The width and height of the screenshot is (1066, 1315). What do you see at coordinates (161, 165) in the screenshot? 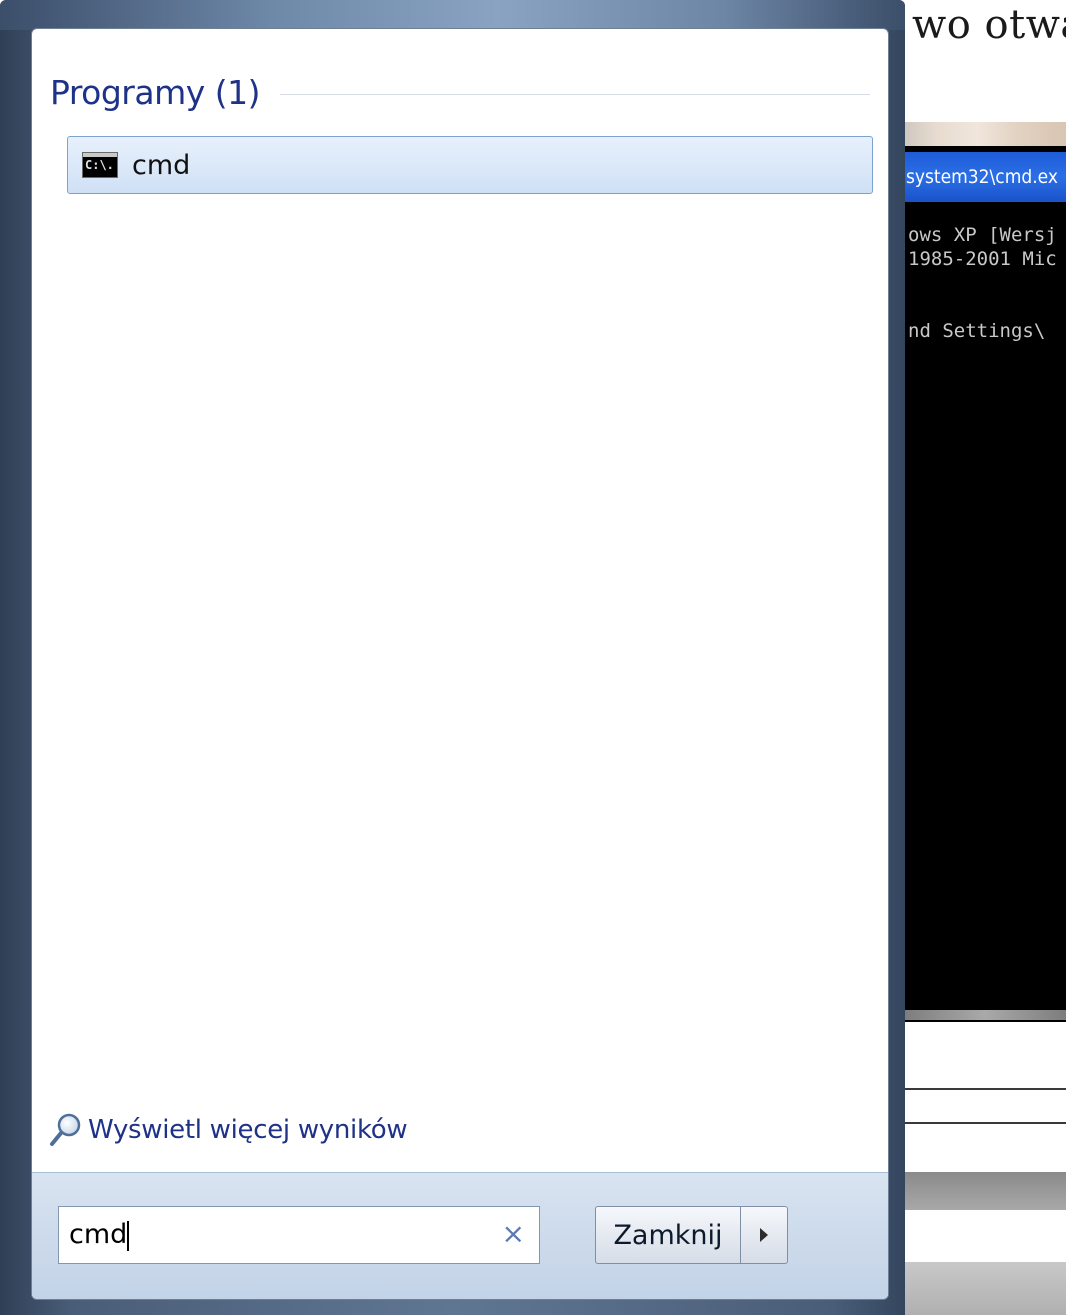
I see `result-label: cmd` at bounding box center [161, 165].